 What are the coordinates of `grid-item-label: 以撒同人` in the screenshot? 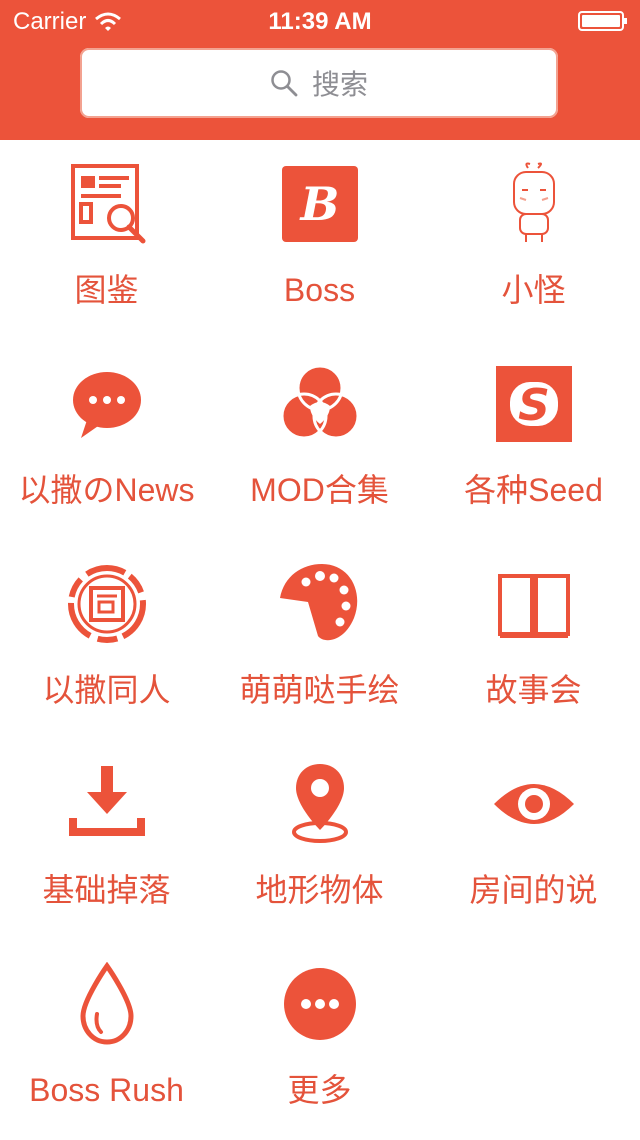 It's located at (106, 690).